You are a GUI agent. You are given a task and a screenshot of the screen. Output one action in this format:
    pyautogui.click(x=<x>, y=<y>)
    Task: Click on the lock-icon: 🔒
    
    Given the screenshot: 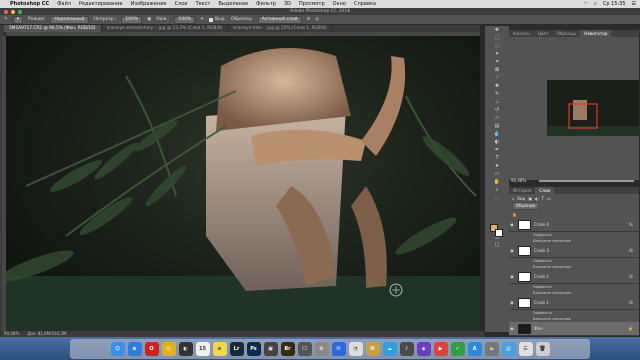 What is the action you would take?
    pyautogui.click(x=514, y=214)
    